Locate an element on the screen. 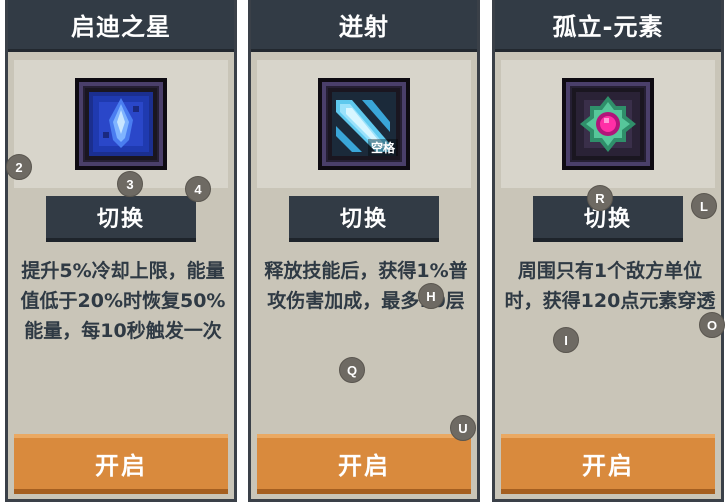 The width and height of the screenshot is (725, 502). marker-label: L is located at coordinates (704, 206).